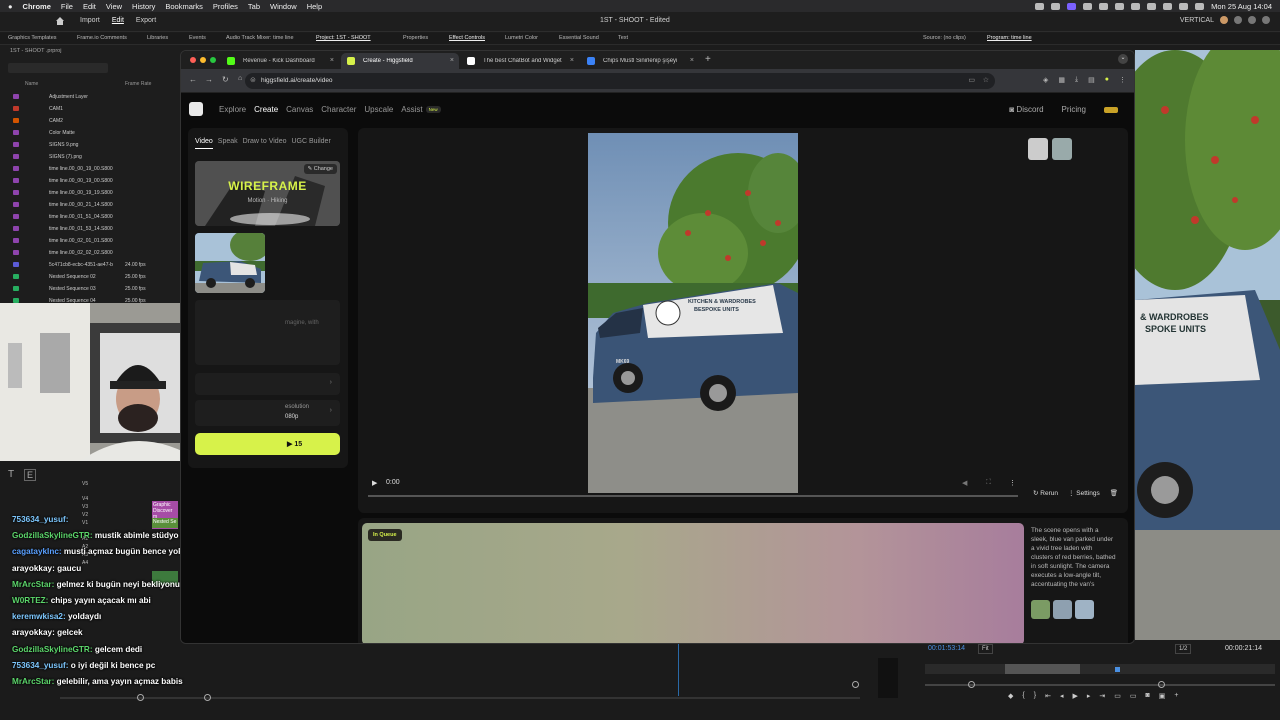 The width and height of the screenshot is (1280, 720). What do you see at coordinates (1252, 20) in the screenshot?
I see `fullscreen-icon` at bounding box center [1252, 20].